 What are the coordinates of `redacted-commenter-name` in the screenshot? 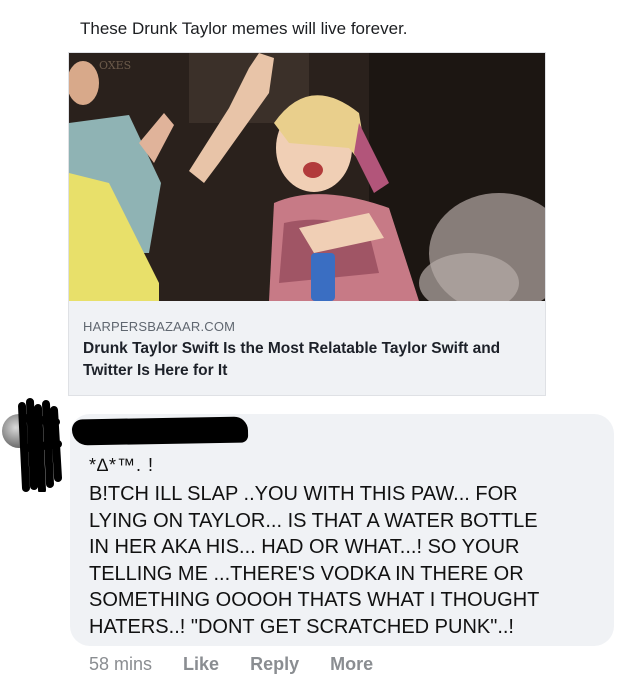 It's located at (160, 431).